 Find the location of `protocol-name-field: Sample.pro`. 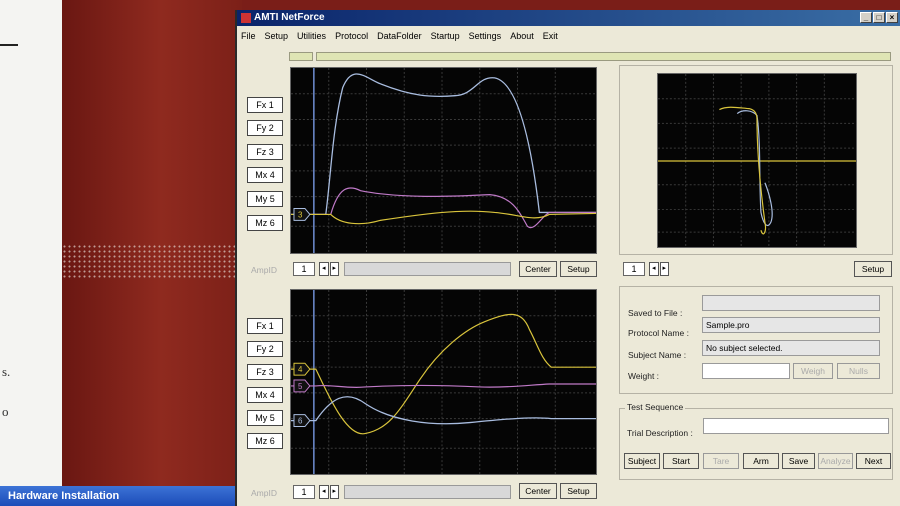

protocol-name-field: Sample.pro is located at coordinates (791, 325).